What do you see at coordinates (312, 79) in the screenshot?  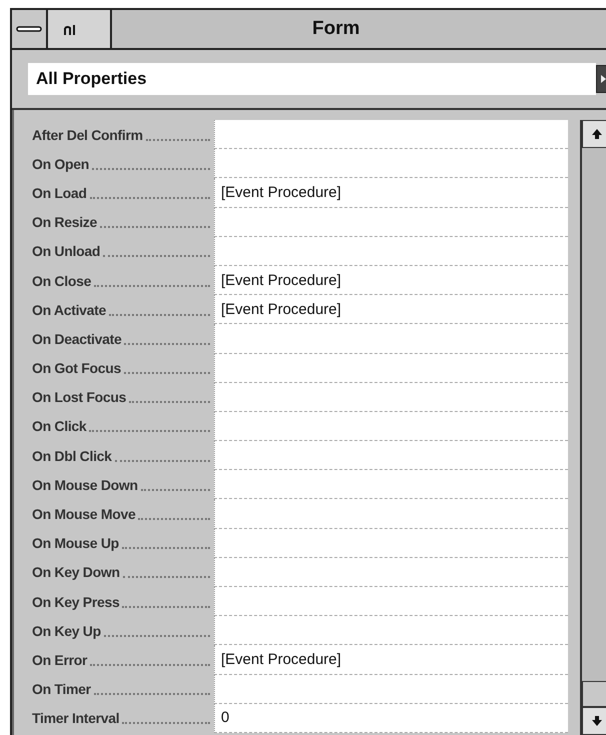 I see `property-filter-dropdown: All Properties` at bounding box center [312, 79].